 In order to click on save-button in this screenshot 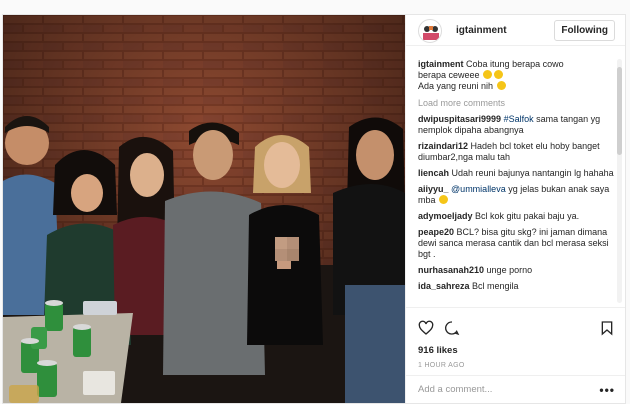, I will do `click(607, 328)`.